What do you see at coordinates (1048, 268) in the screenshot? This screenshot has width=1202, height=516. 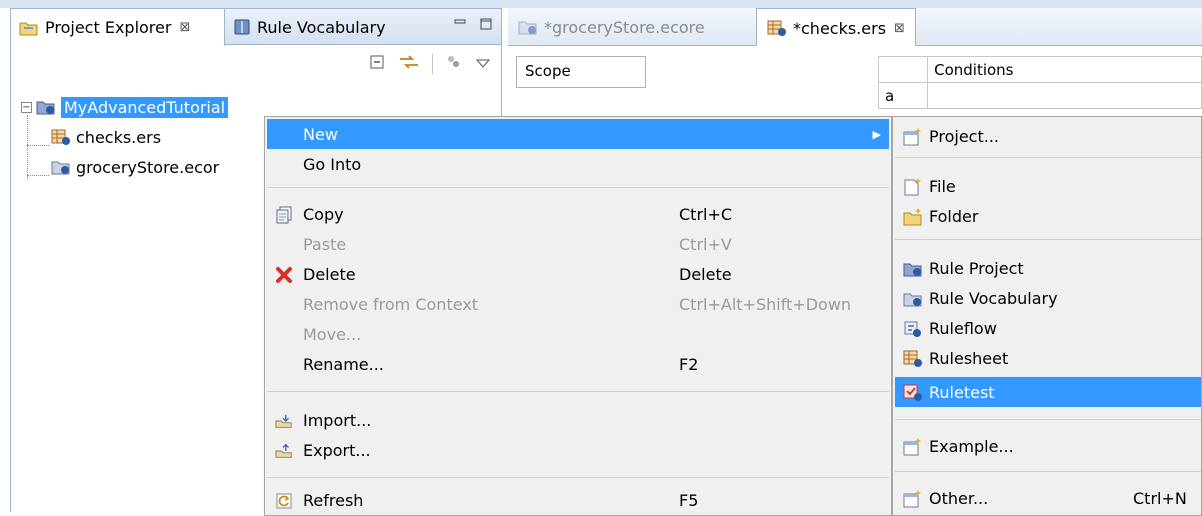 I see `submenu-item-rule-project: Rule Project` at bounding box center [1048, 268].